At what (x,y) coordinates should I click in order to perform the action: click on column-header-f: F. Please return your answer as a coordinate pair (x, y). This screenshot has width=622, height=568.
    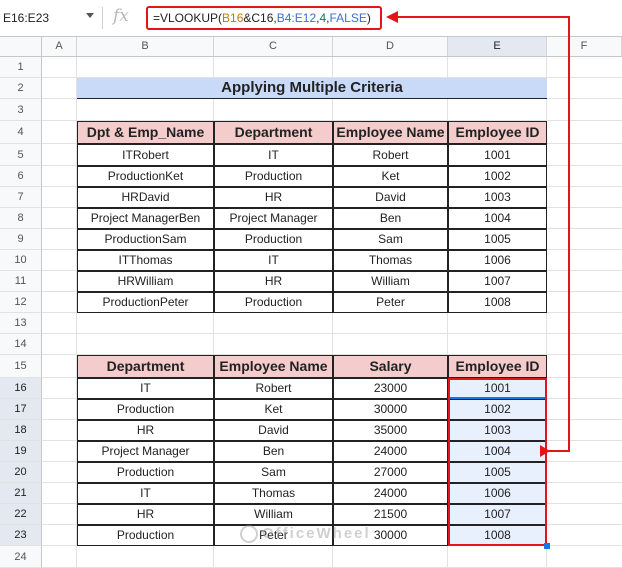
    Looking at the image, I should click on (584, 46).